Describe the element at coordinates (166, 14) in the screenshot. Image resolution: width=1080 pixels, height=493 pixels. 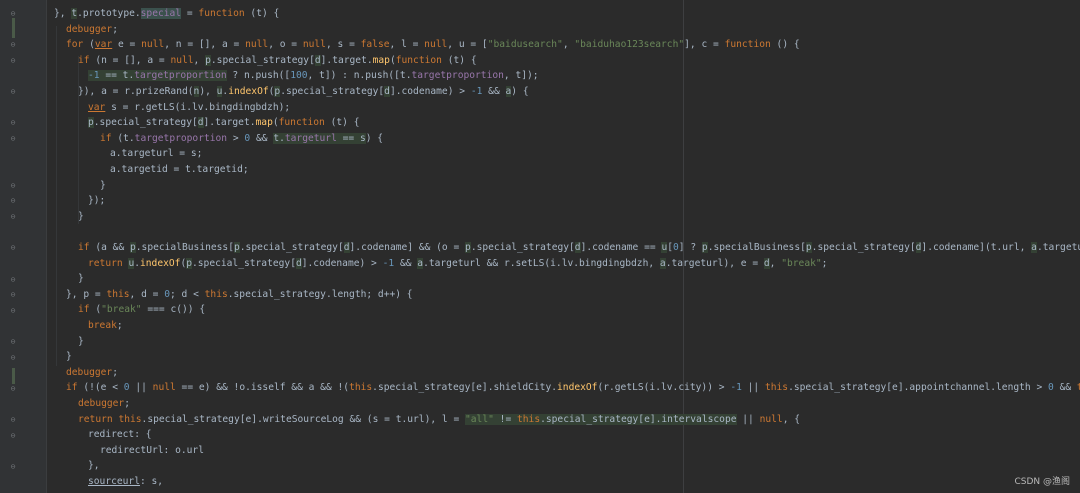
I see `code-line-1: }, t.prototype.special = function (t) {` at that location.